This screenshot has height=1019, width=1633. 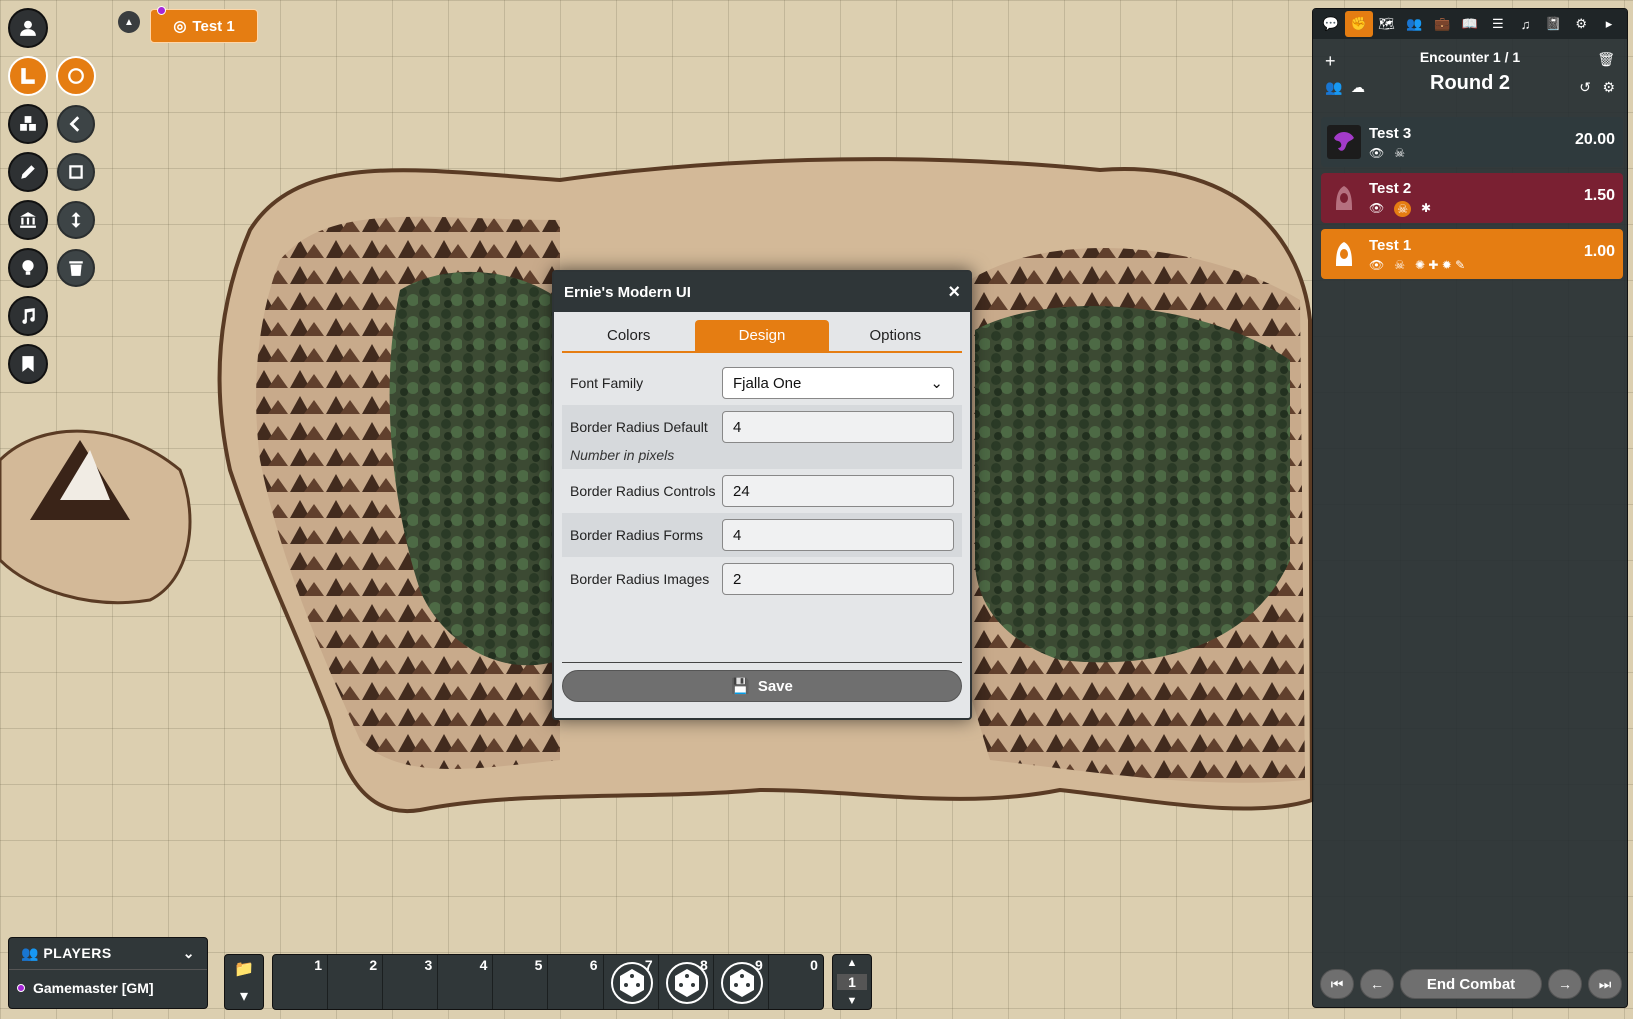 I want to click on walls-controls-button, so click(x=28, y=220).